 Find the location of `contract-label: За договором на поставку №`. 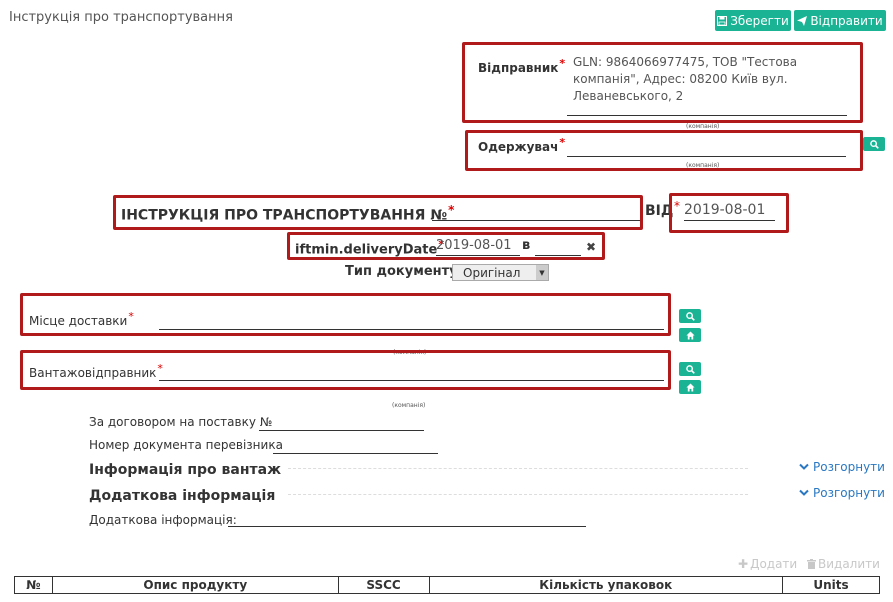

contract-label: За договором на поставку № is located at coordinates (181, 422).